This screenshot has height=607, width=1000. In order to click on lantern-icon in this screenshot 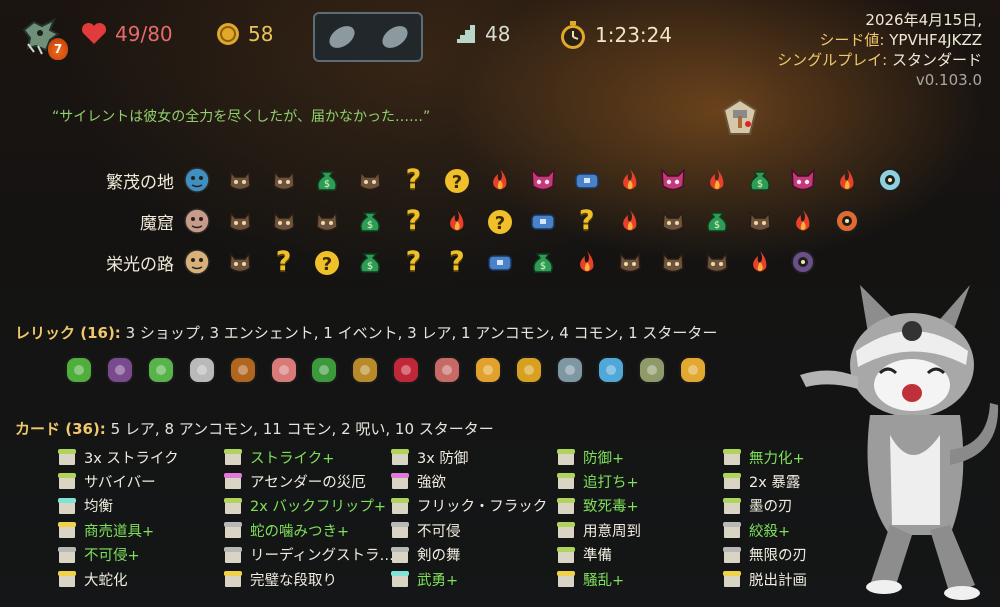, I will do `click(324, 370)`.